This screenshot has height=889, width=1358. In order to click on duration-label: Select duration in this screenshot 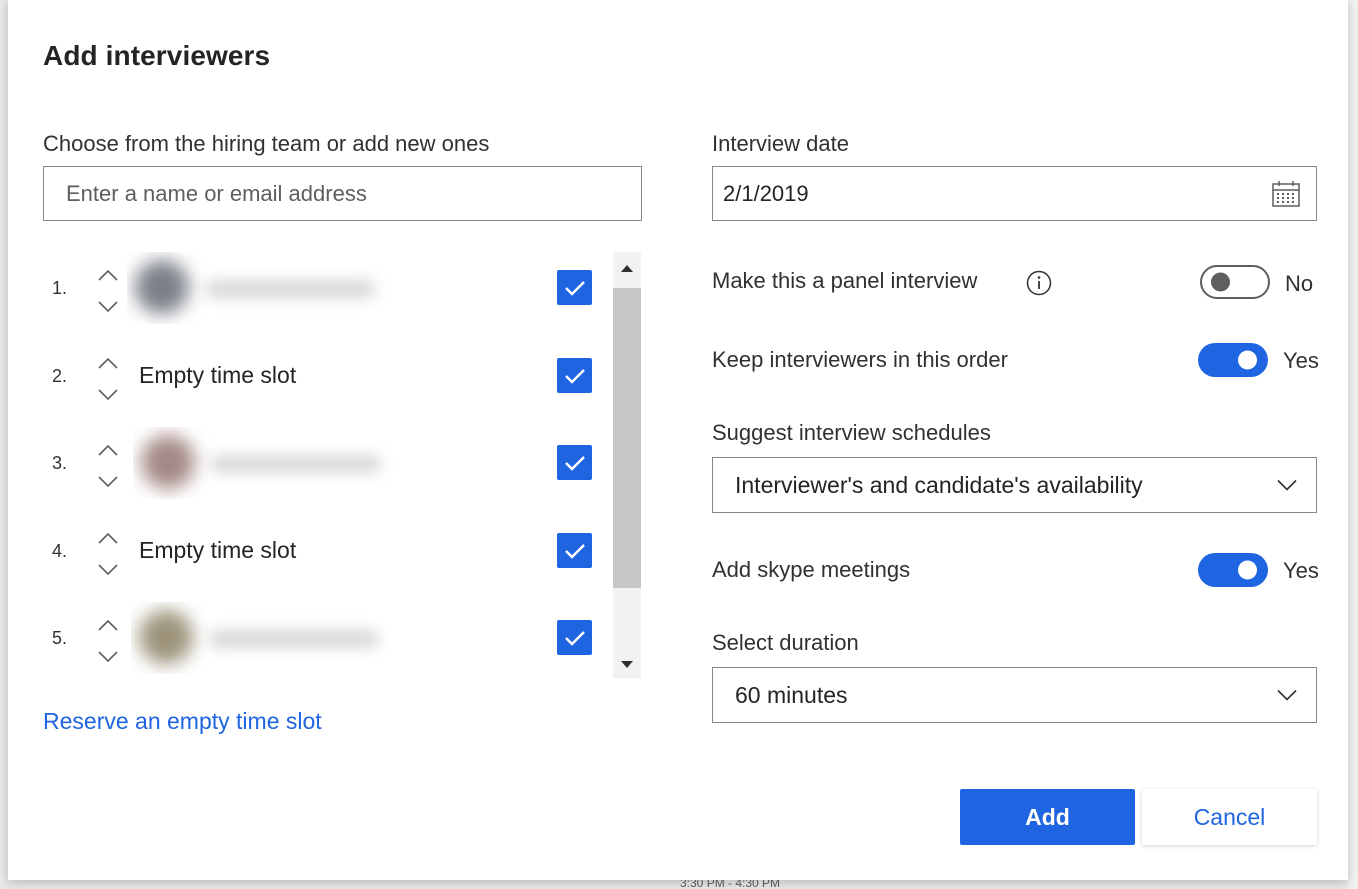, I will do `click(785, 642)`.